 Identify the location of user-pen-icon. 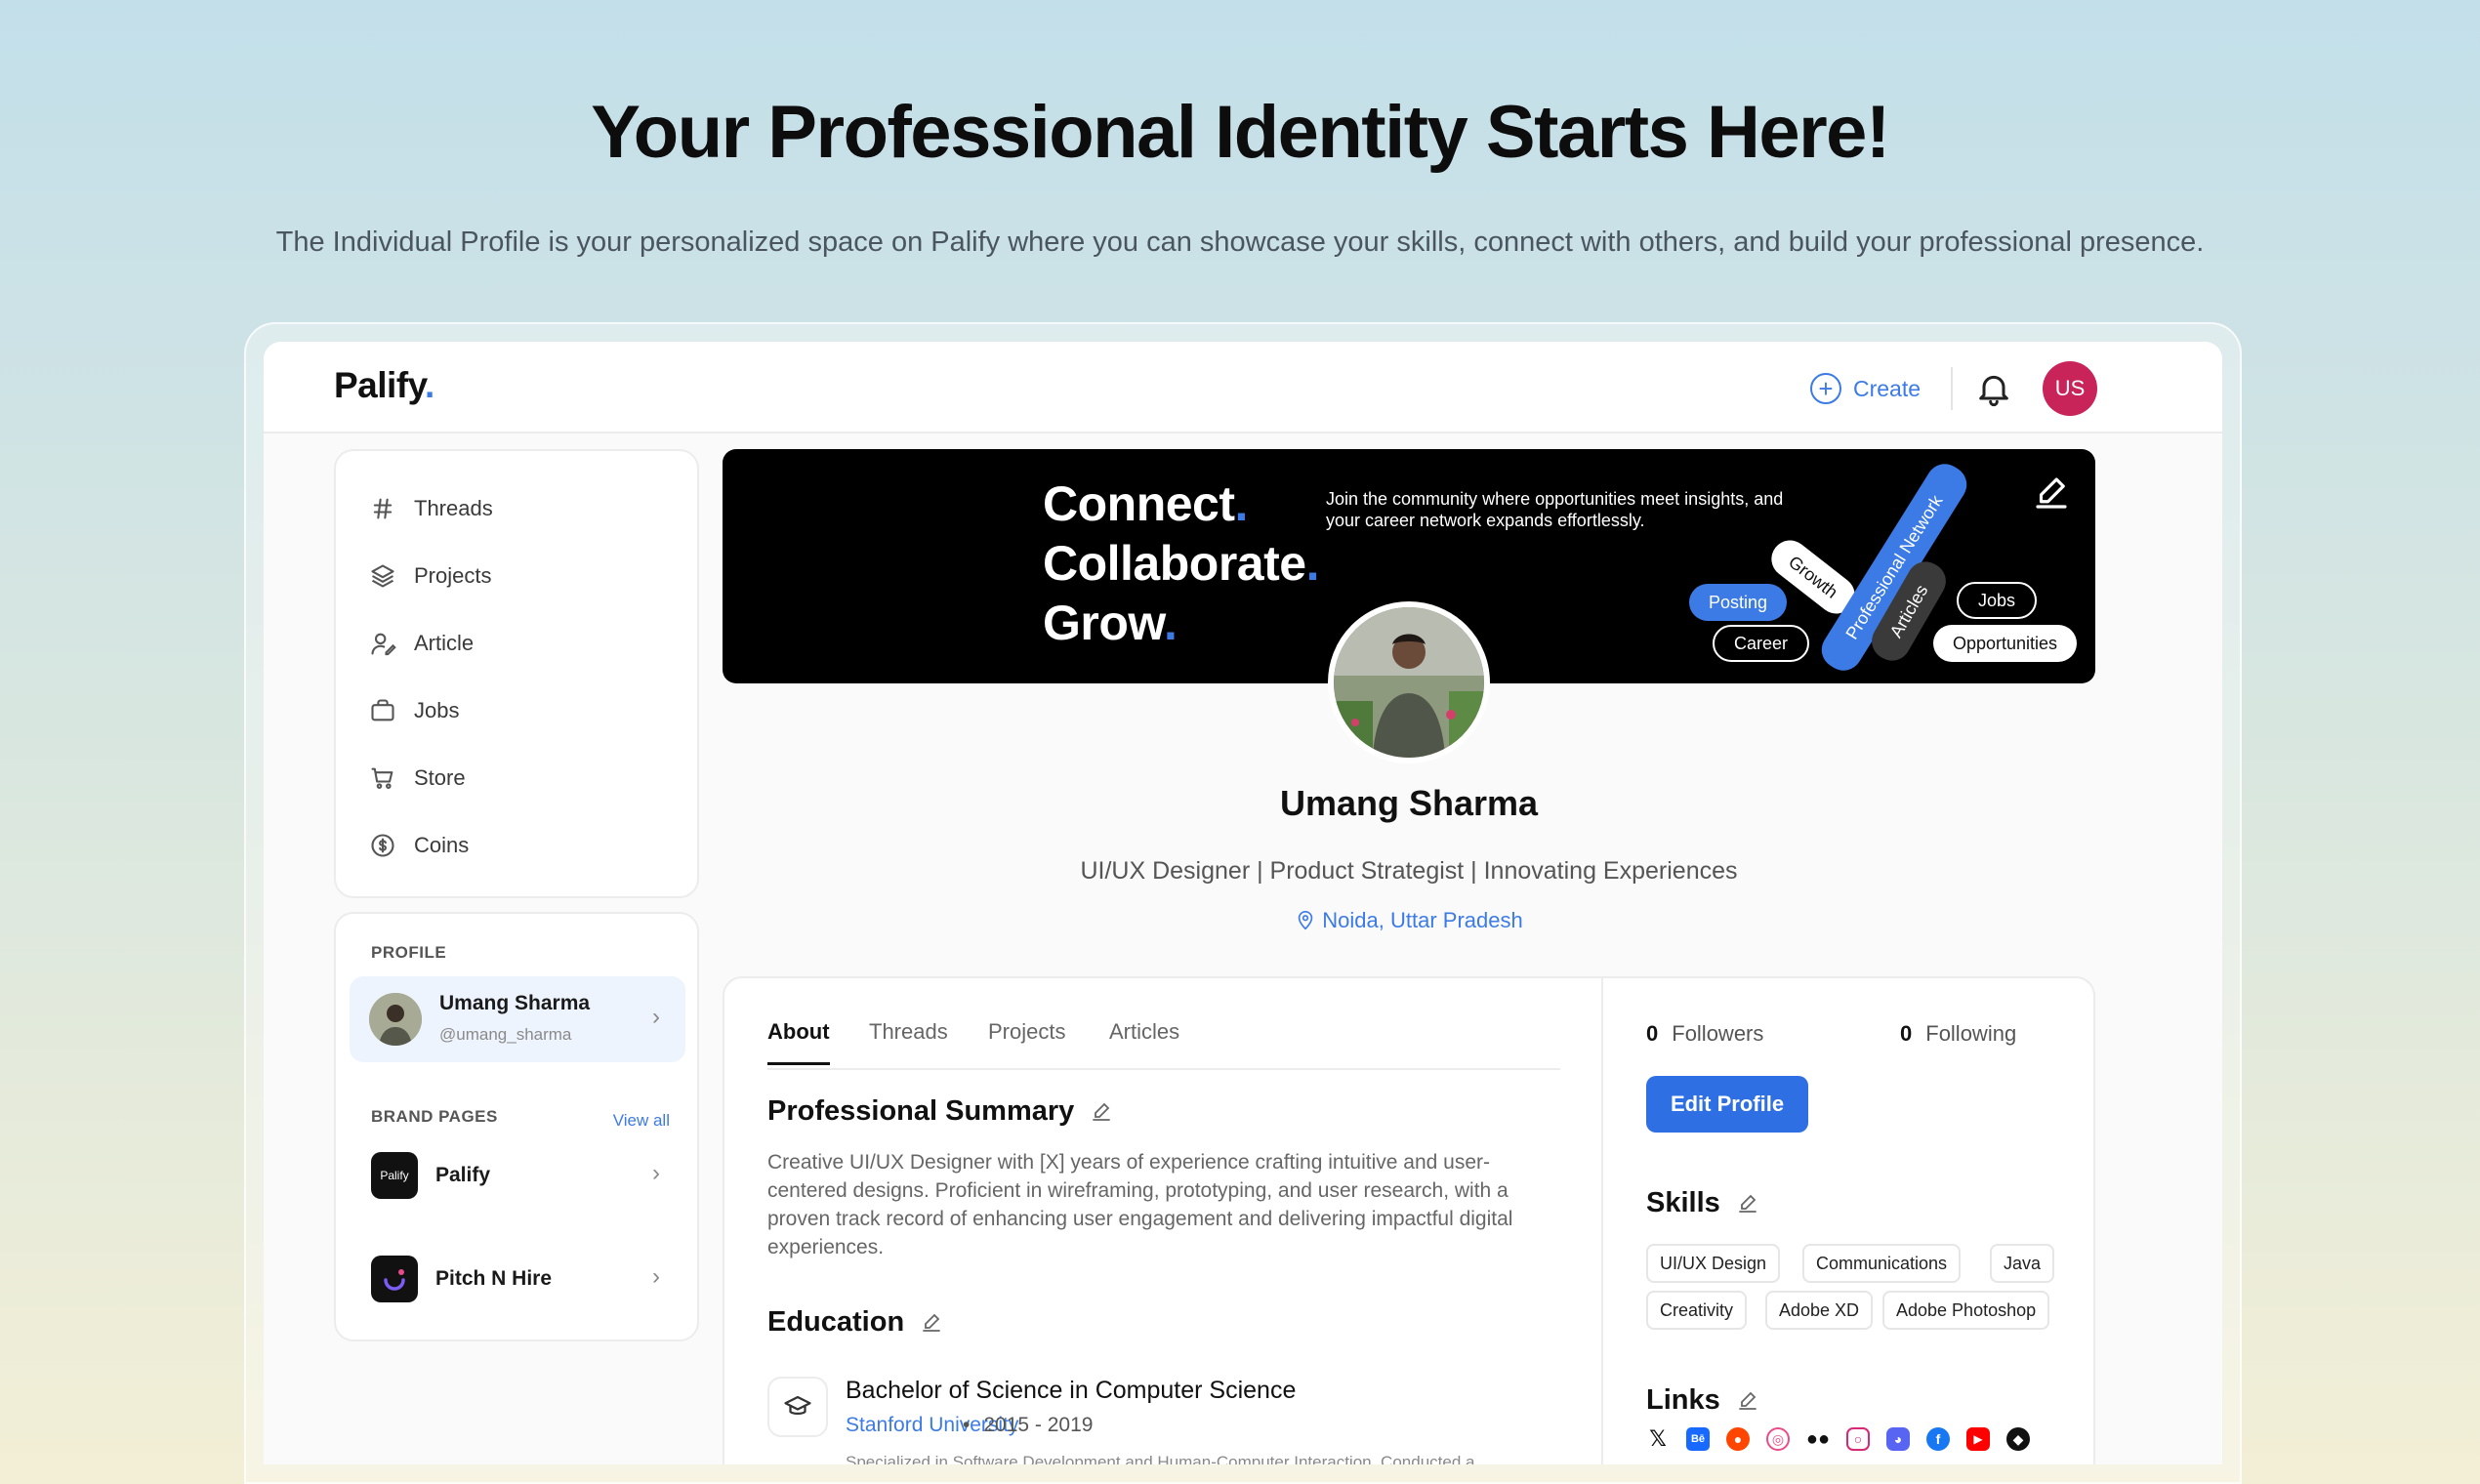
(383, 644).